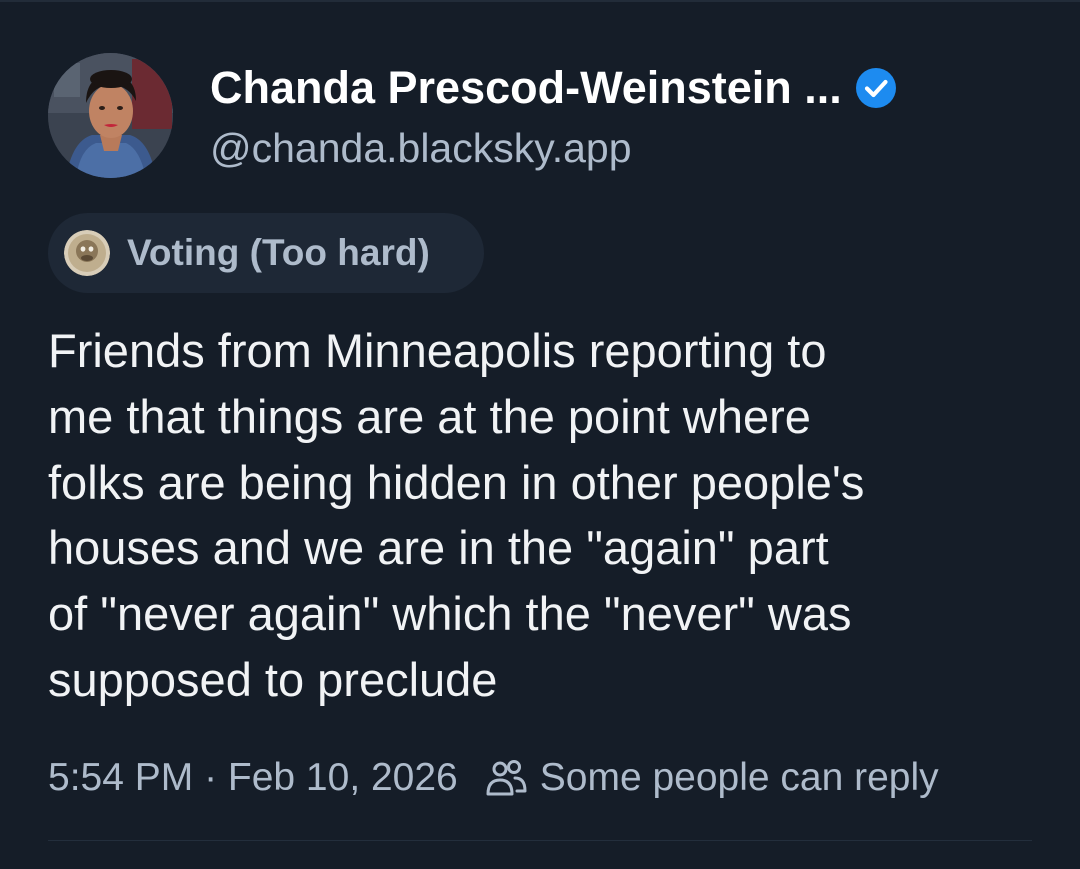  I want to click on label-text: Voting (Too hard), so click(278, 252).